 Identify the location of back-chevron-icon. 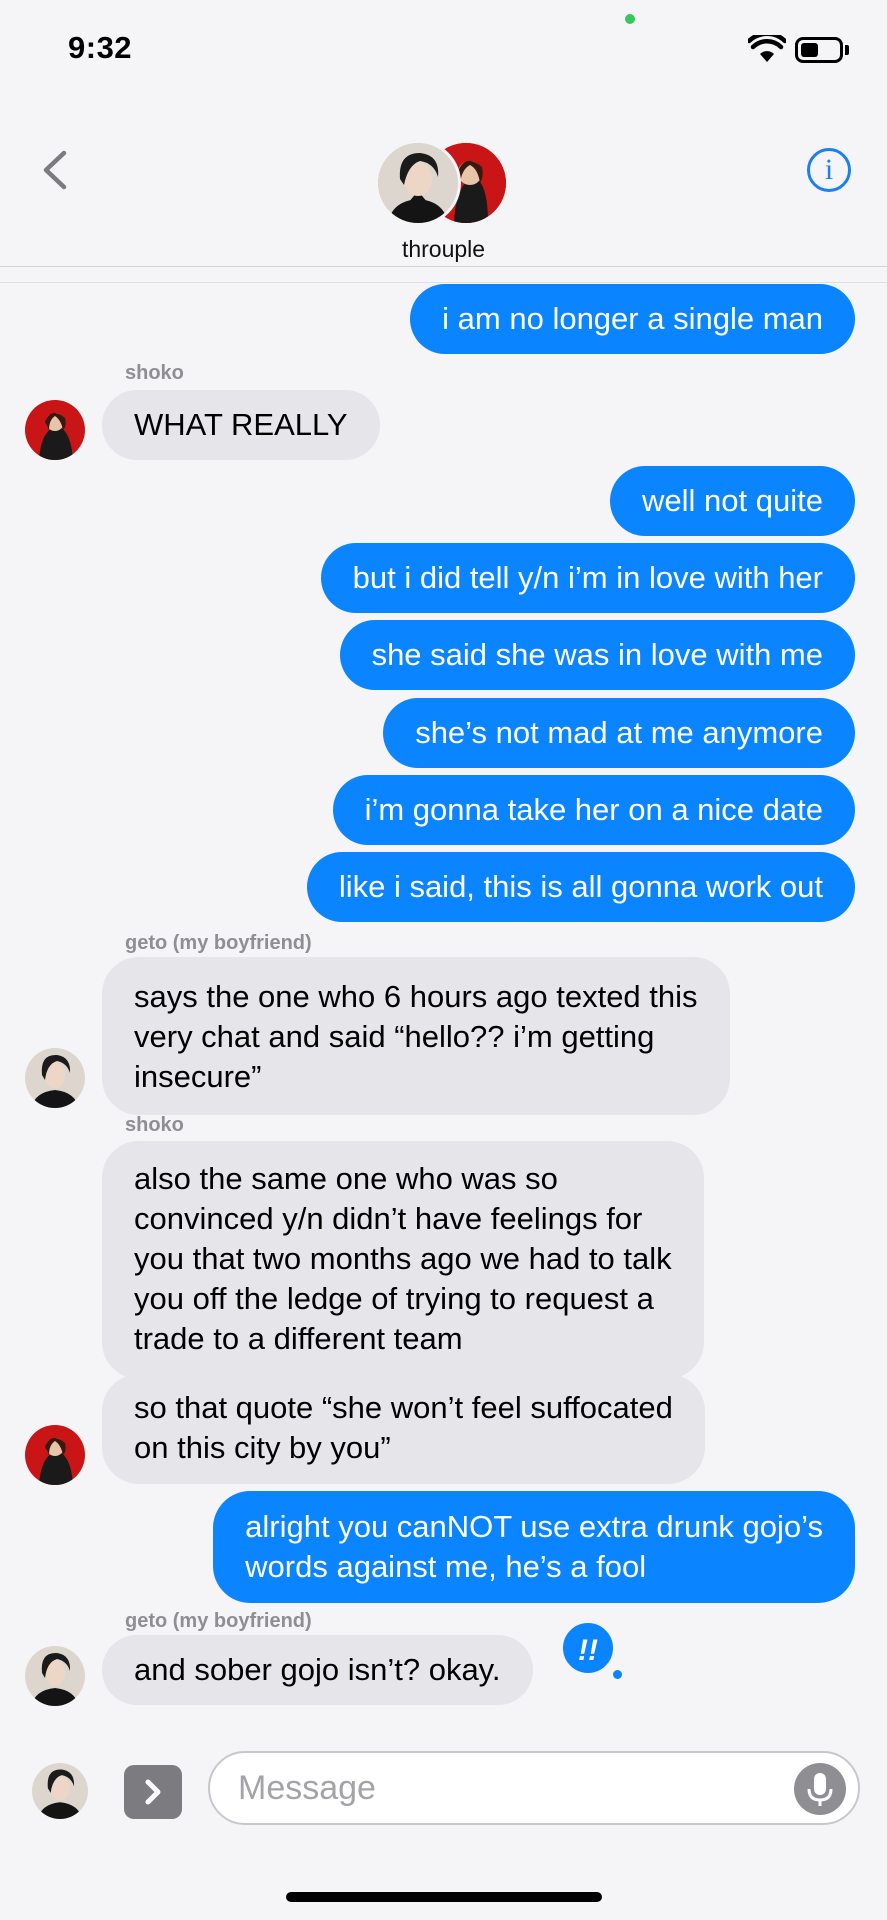
(54, 170).